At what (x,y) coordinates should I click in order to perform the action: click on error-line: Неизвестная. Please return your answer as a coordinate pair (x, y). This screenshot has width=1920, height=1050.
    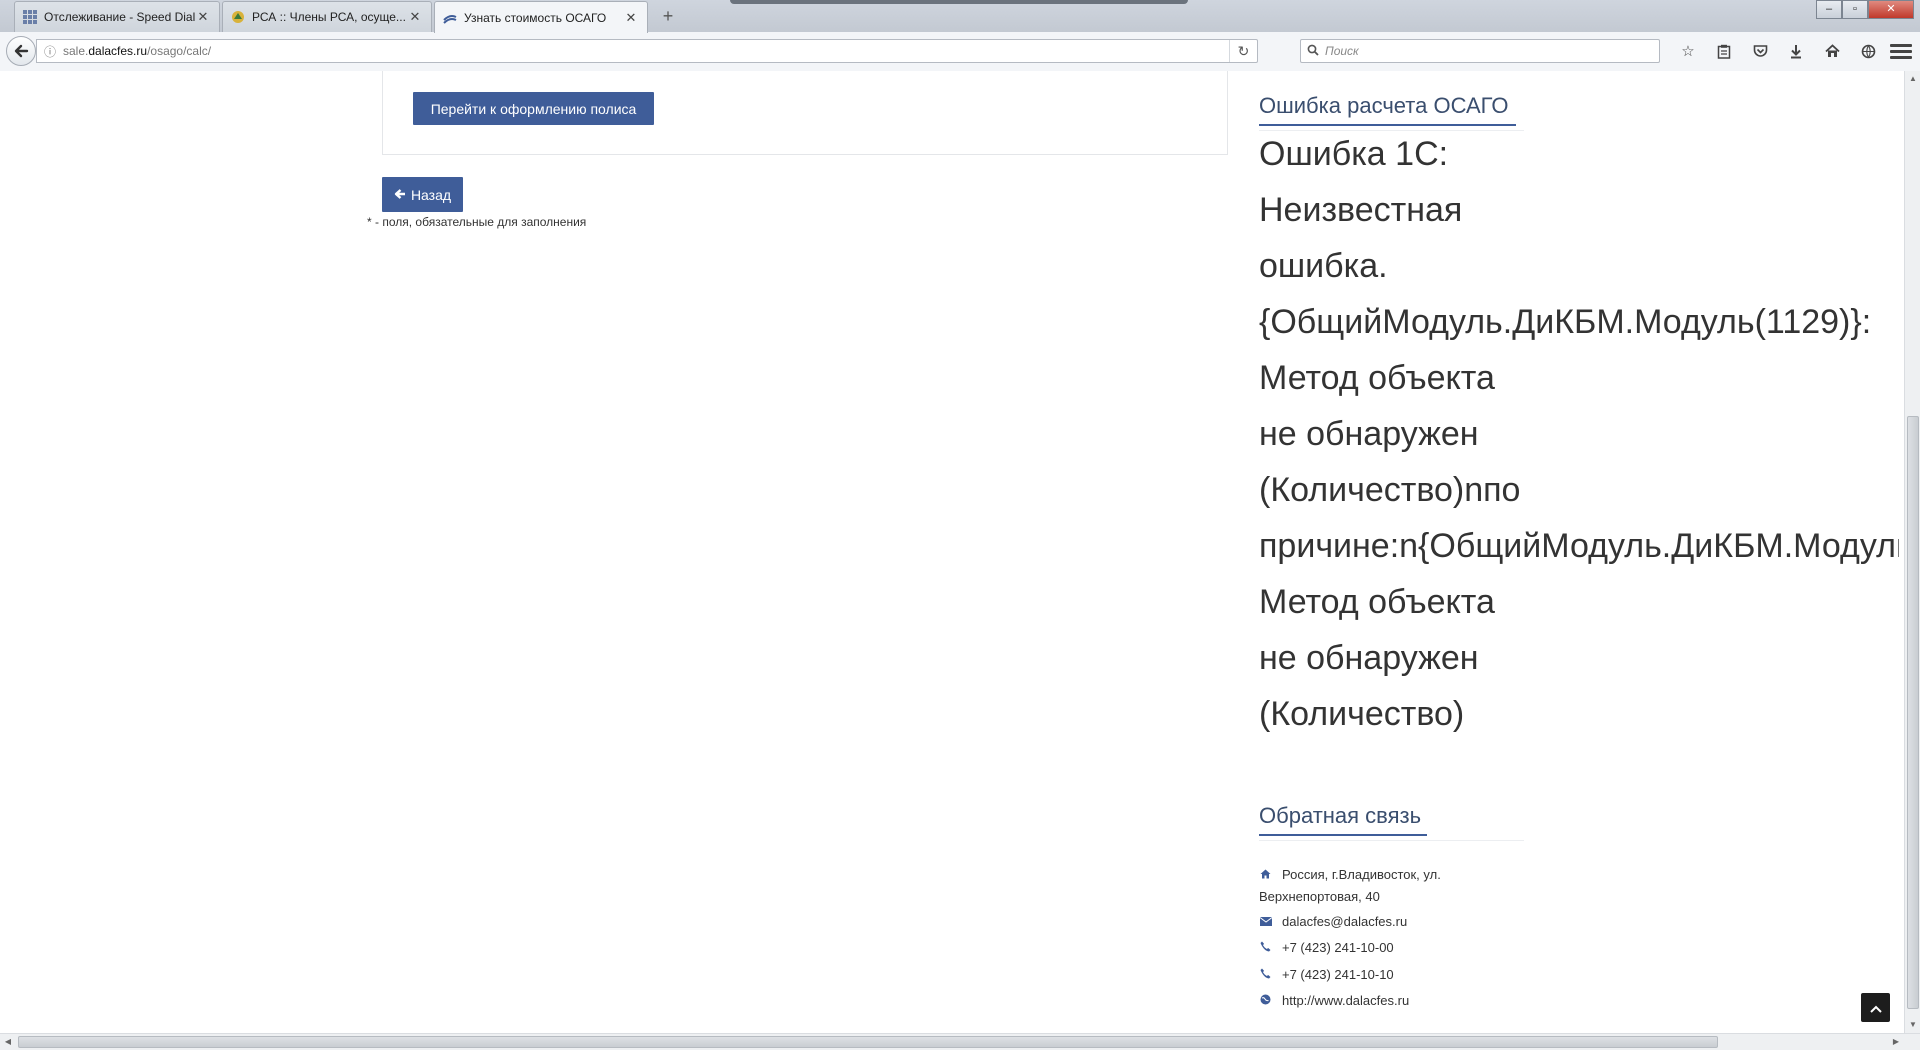
    Looking at the image, I should click on (1361, 210).